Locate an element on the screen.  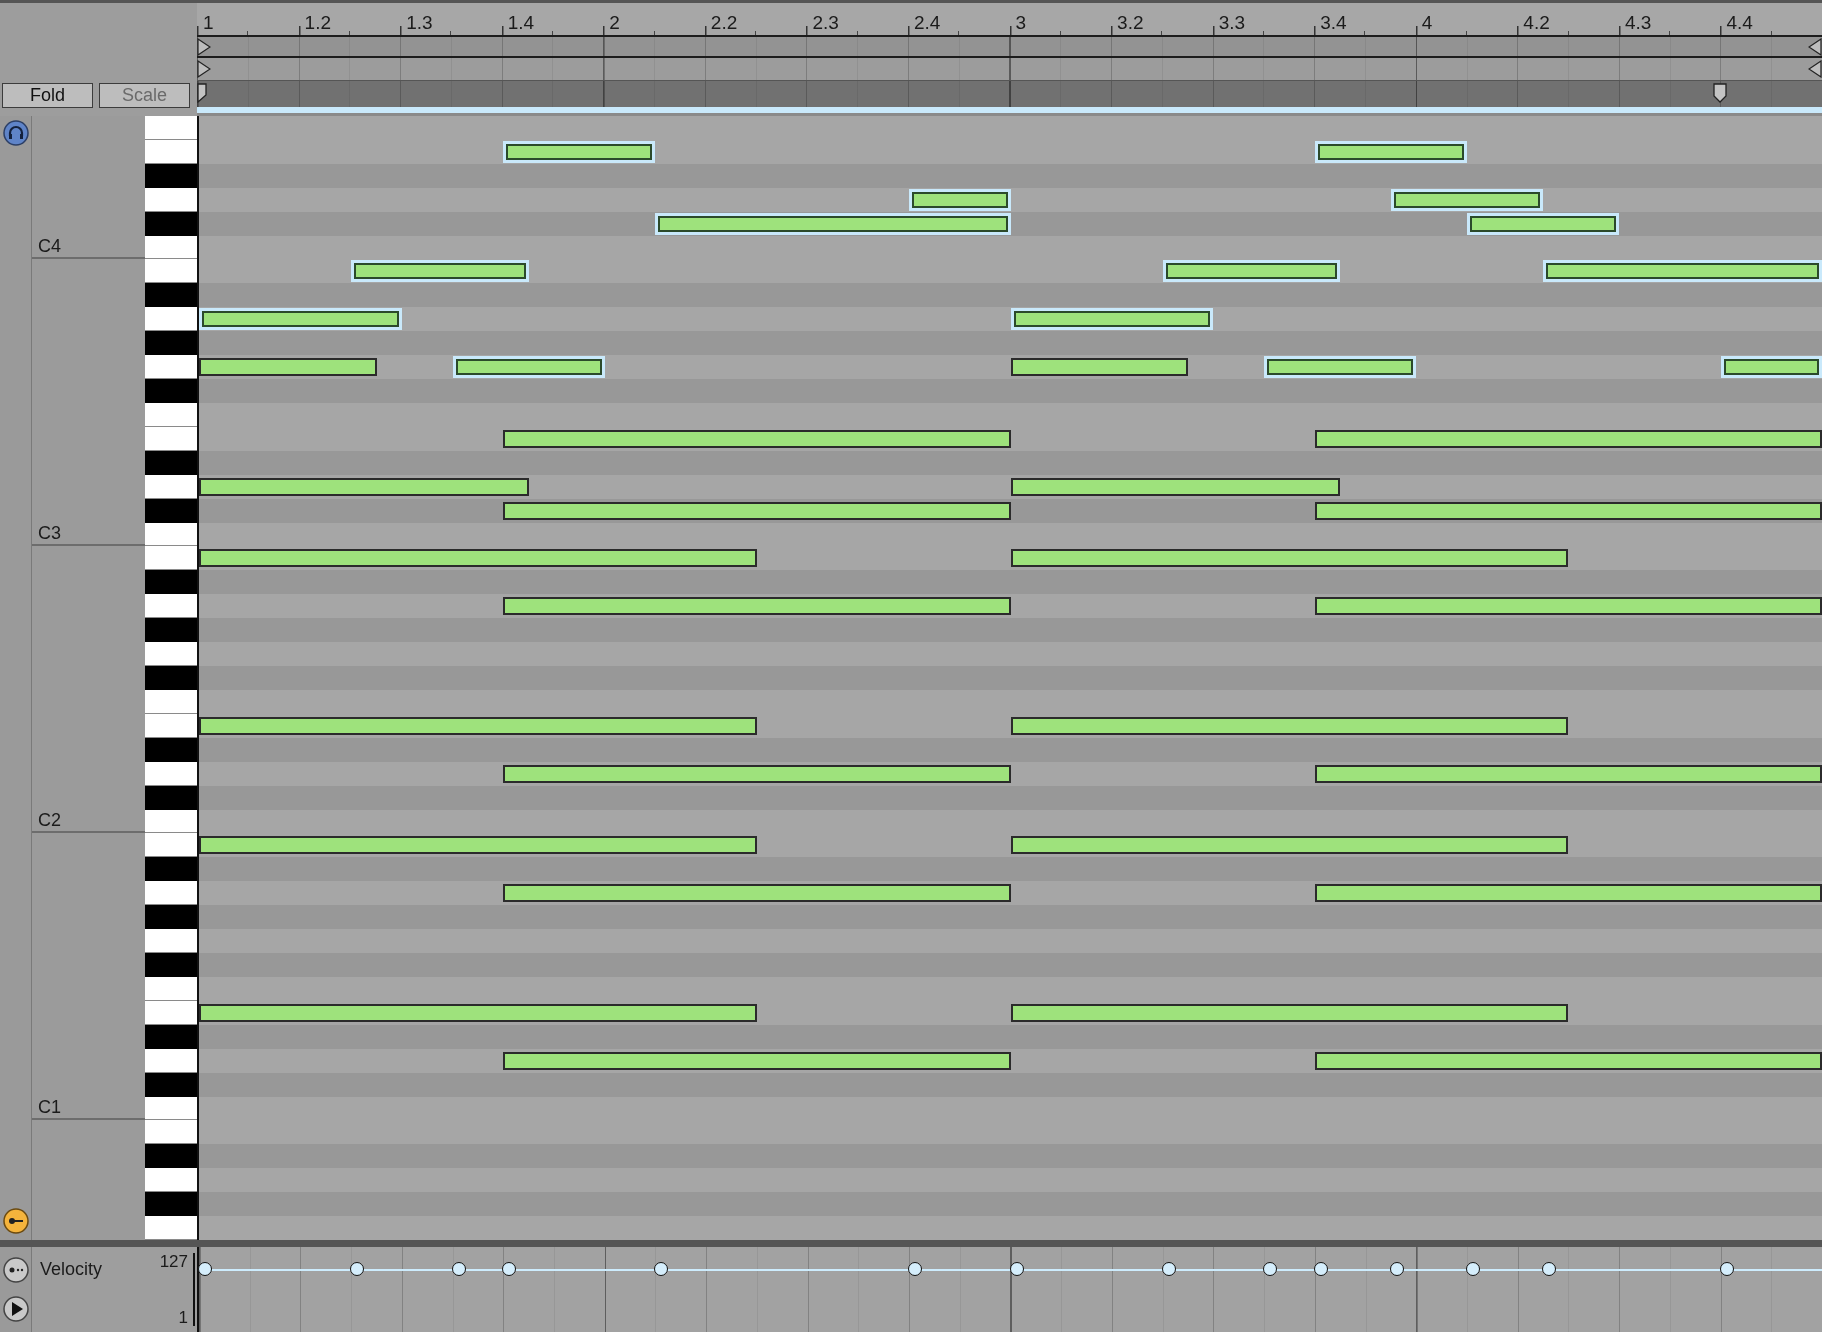
octave-label: C3 is located at coordinates (49, 534).